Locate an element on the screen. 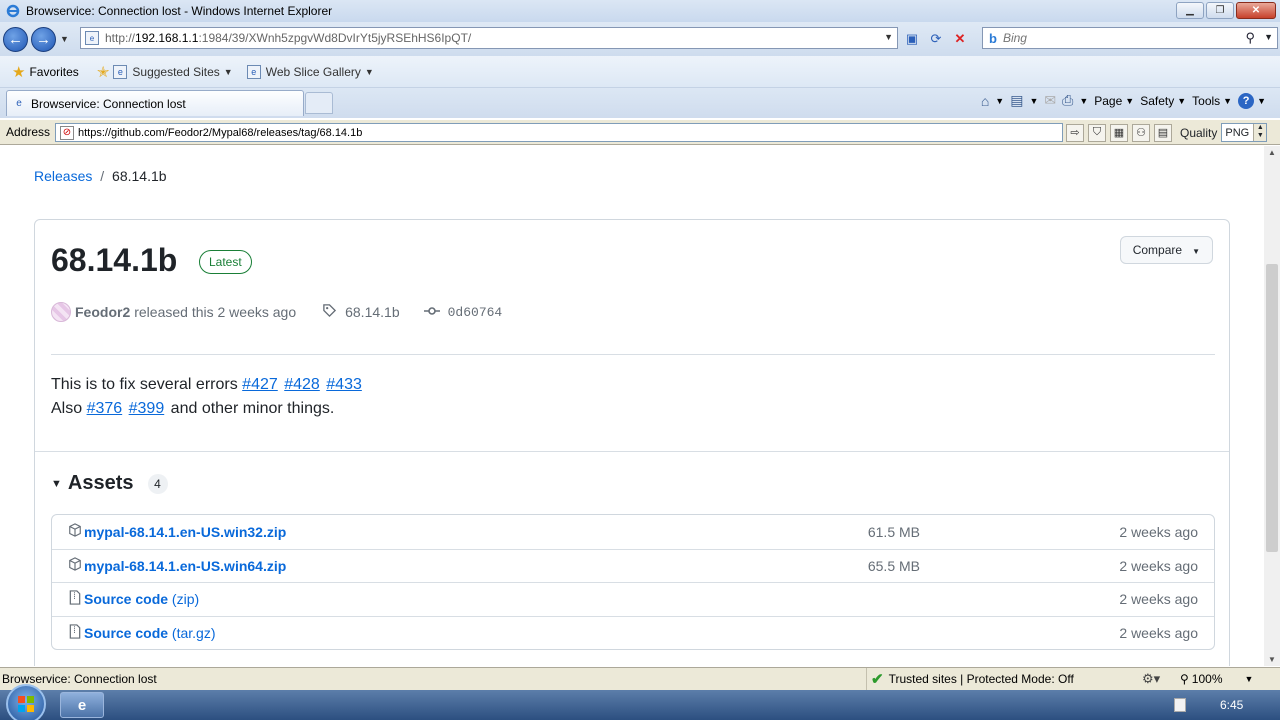 The width and height of the screenshot is (1280, 720). help-icon: ? is located at coordinates (1246, 100).